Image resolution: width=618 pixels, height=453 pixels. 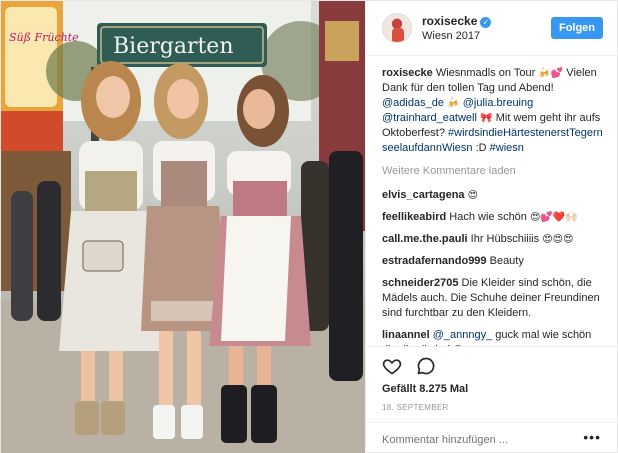 What do you see at coordinates (415, 407) in the screenshot?
I see `post-date: 18. SEPTEMBER` at bounding box center [415, 407].